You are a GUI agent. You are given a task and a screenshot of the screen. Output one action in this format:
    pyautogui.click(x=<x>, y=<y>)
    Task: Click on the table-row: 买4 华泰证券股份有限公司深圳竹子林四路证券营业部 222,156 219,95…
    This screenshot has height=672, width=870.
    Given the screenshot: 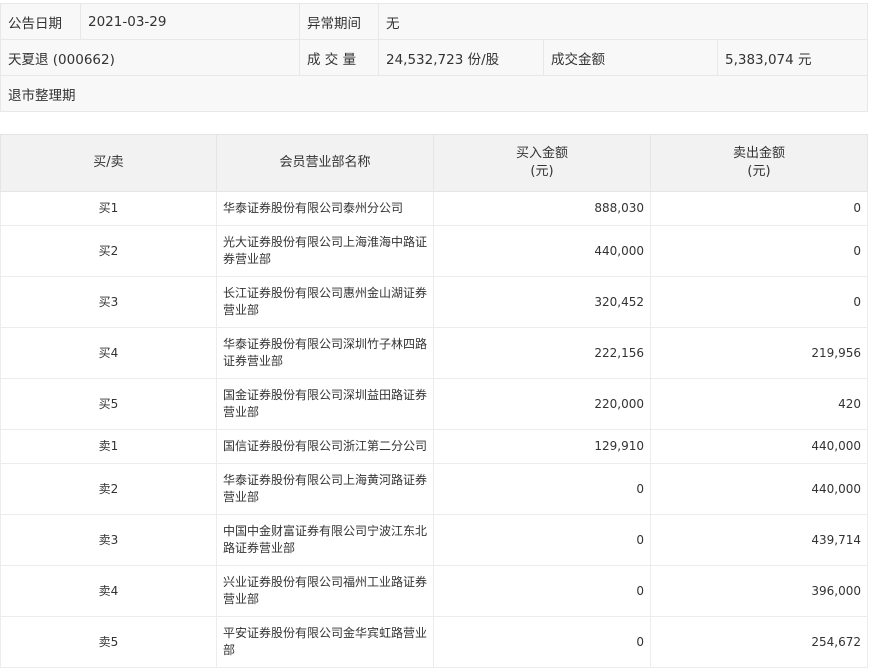 What is the action you would take?
    pyautogui.click(x=434, y=353)
    